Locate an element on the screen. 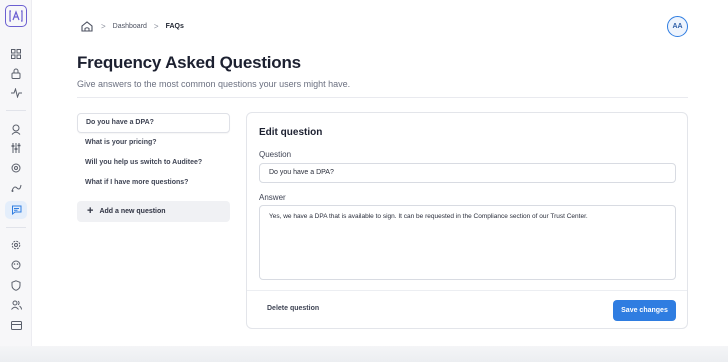 The width and height of the screenshot is (728, 362). settings-icon is located at coordinates (16, 245).